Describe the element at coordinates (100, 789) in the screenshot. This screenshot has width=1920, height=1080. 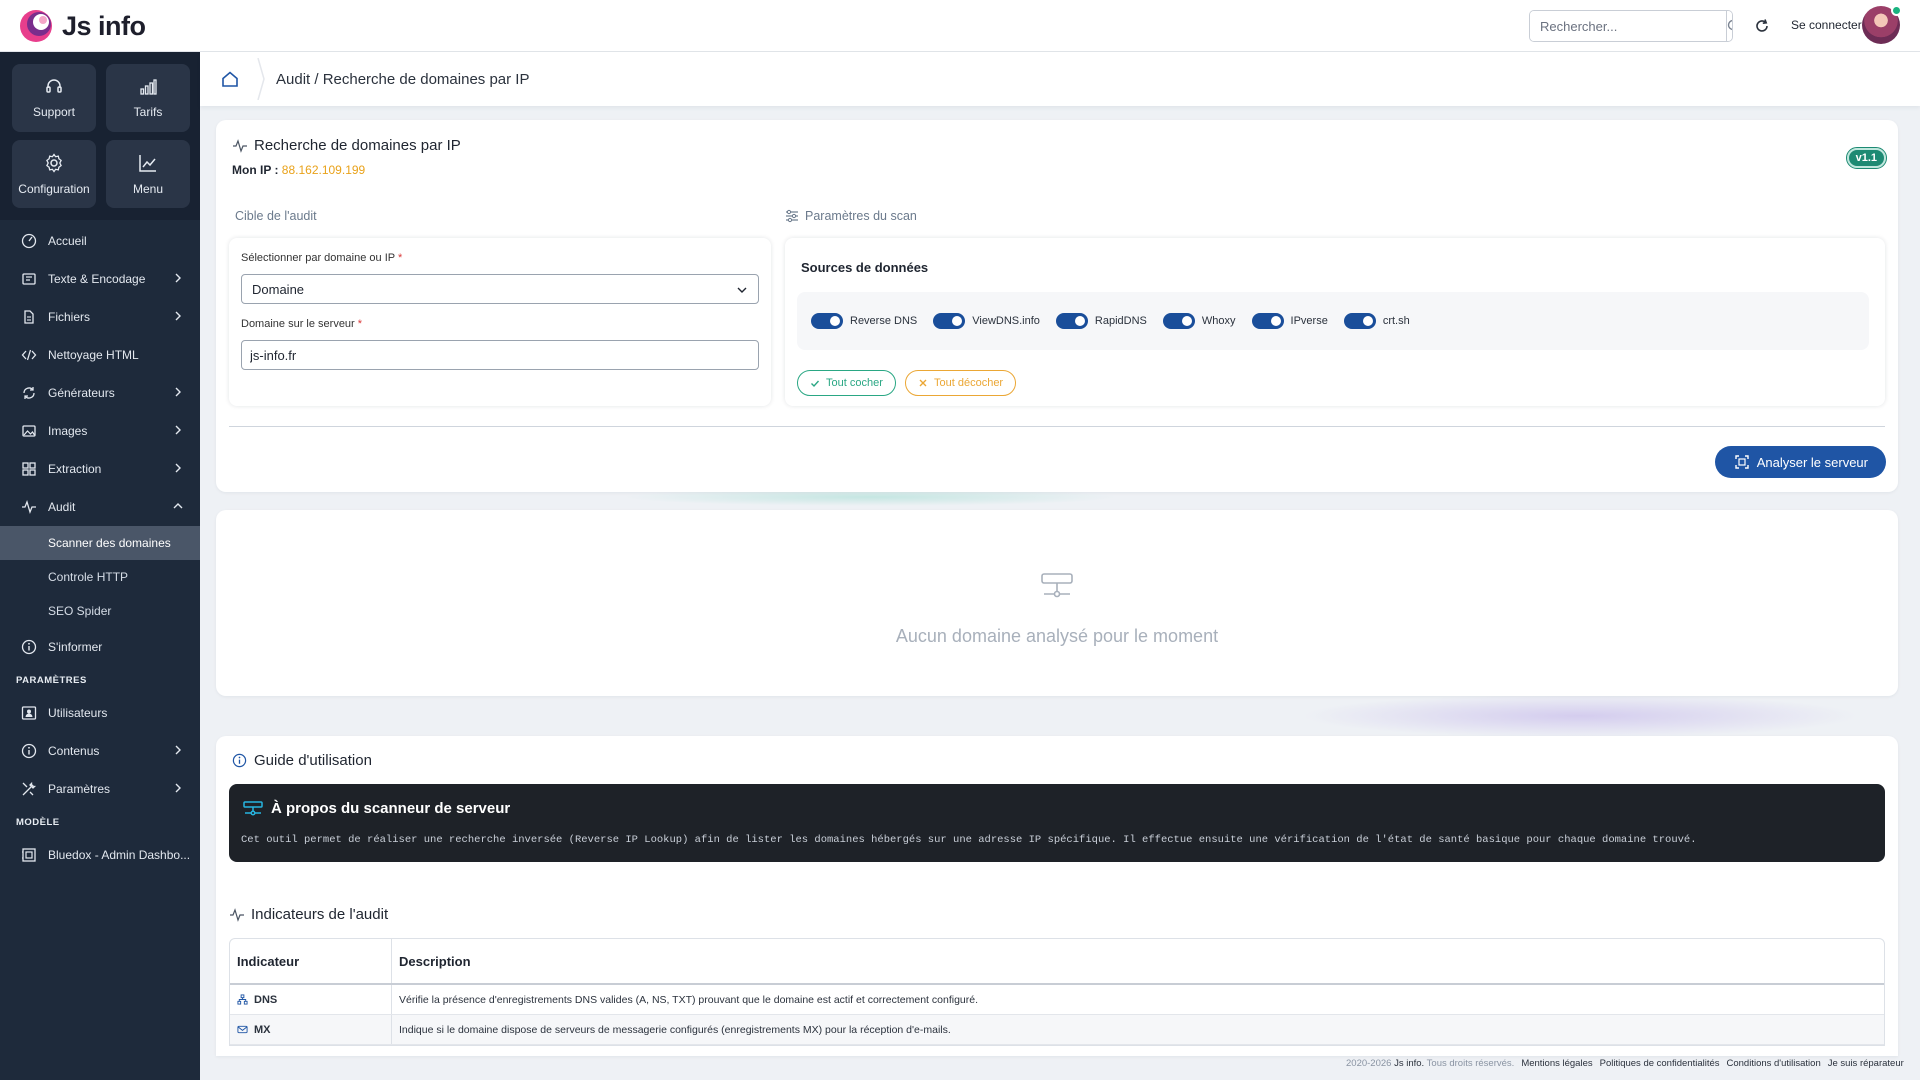
I see `sidebar-item-parametres: Paramètres` at that location.